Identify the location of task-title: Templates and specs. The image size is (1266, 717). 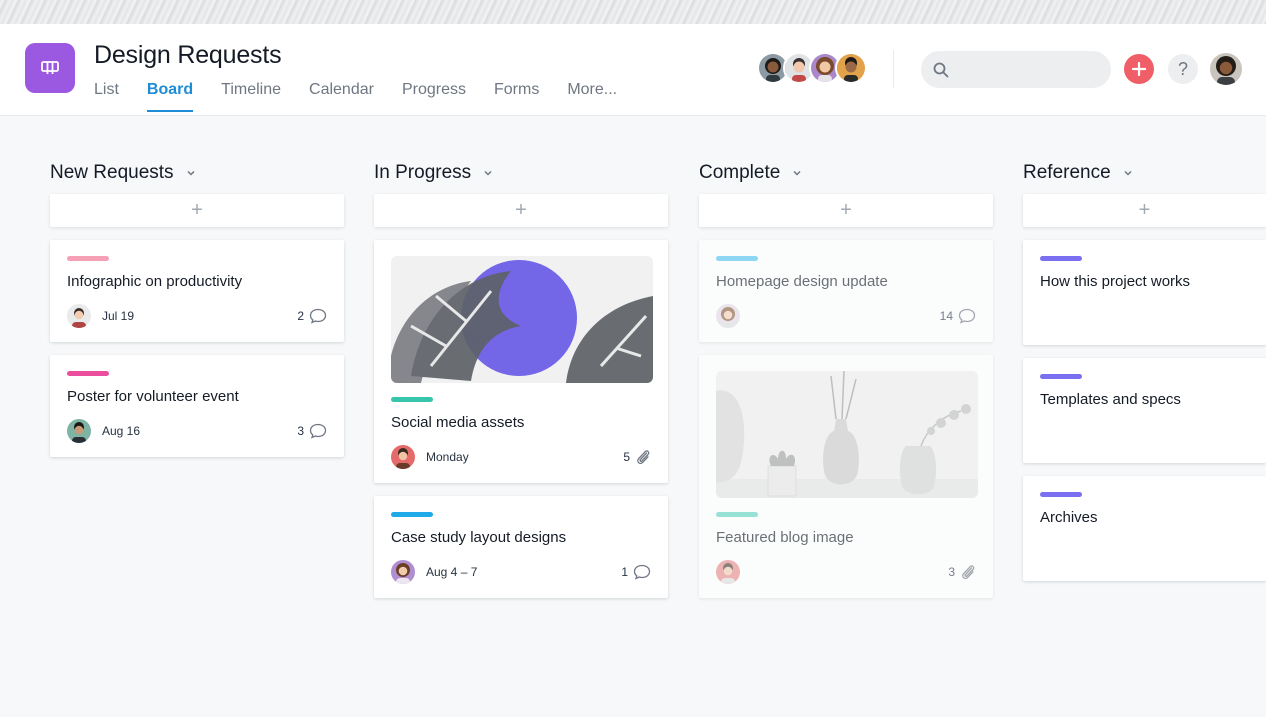
(1110, 399).